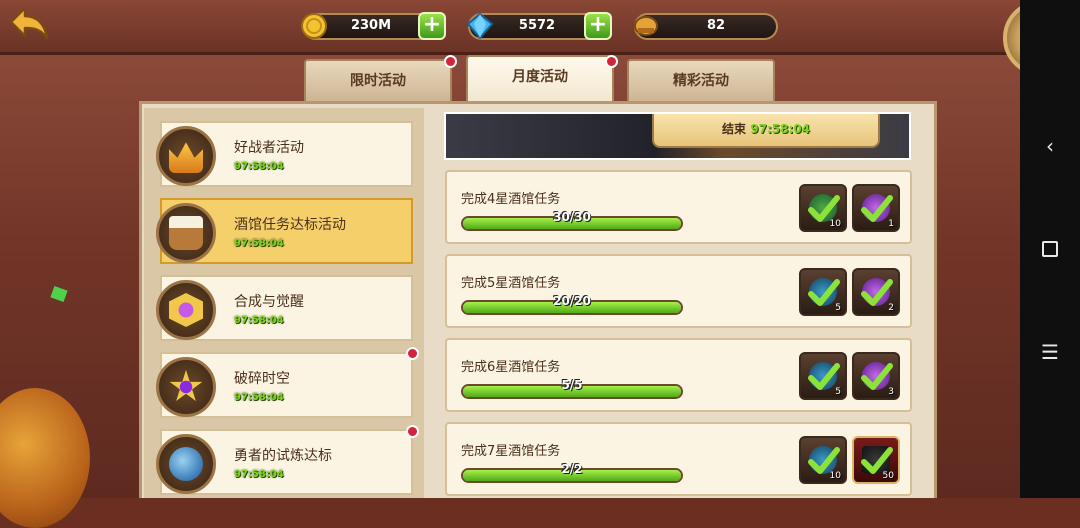 The image size is (1080, 528). Describe the element at coordinates (283, 456) in the screenshot. I see `event-name: 勇者的试炼达标` at that location.